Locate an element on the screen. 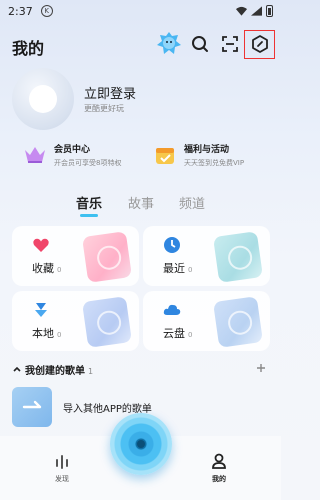 This screenshot has height=500, width=320. chevron-up-icon is located at coordinates (17, 369).